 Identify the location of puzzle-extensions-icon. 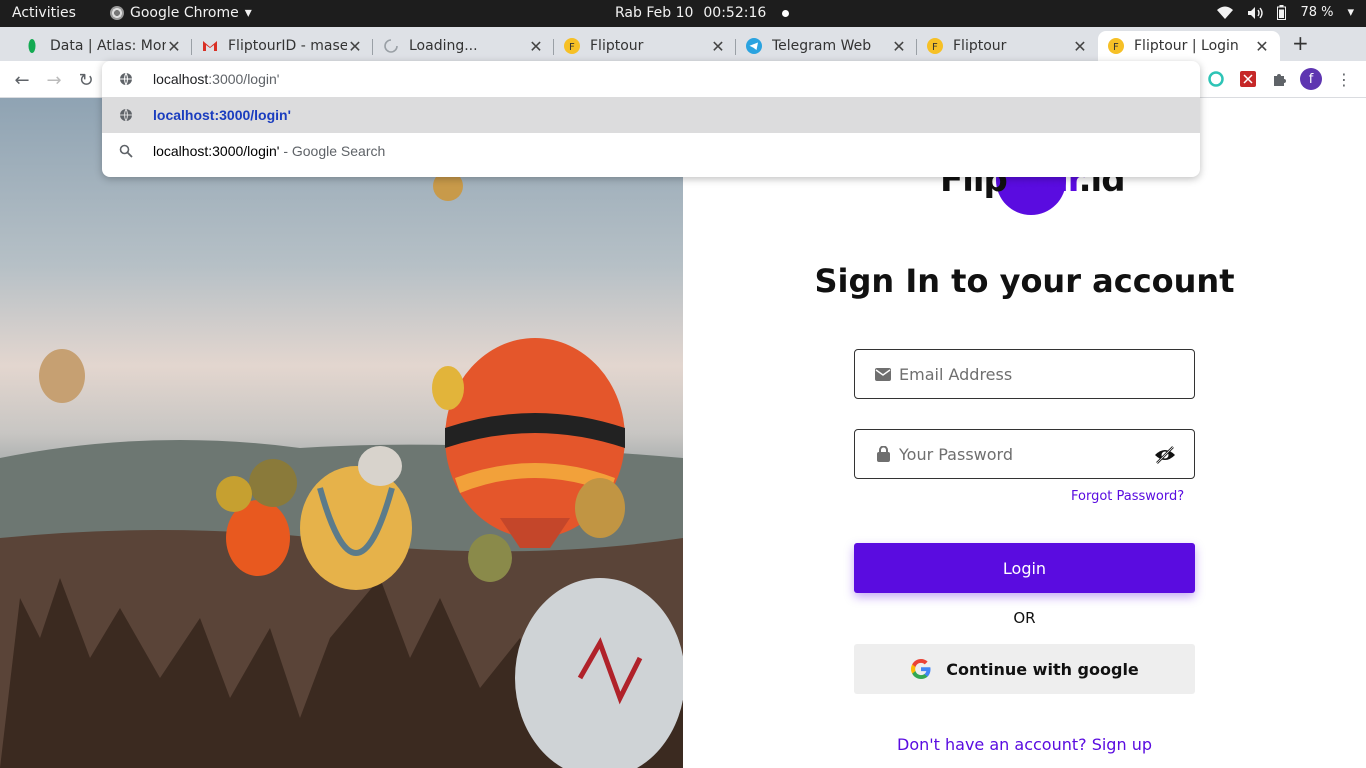
(1280, 79).